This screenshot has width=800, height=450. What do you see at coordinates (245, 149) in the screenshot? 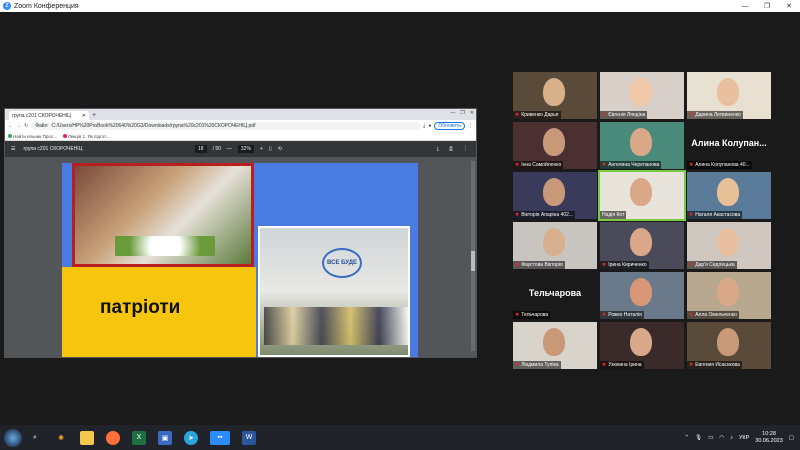
I see `zoom-input: 32%` at bounding box center [245, 149].